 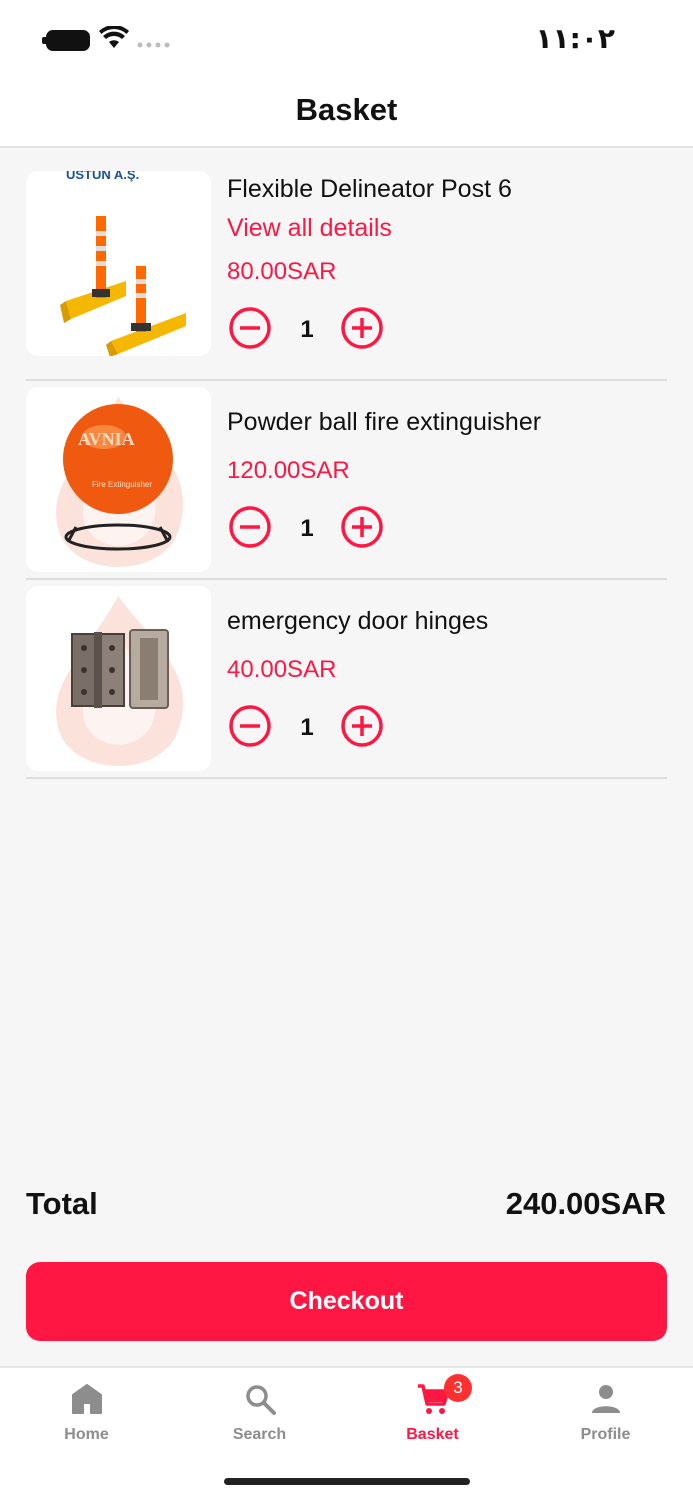 What do you see at coordinates (86, 1434) in the screenshot?
I see `tab-label: Home` at bounding box center [86, 1434].